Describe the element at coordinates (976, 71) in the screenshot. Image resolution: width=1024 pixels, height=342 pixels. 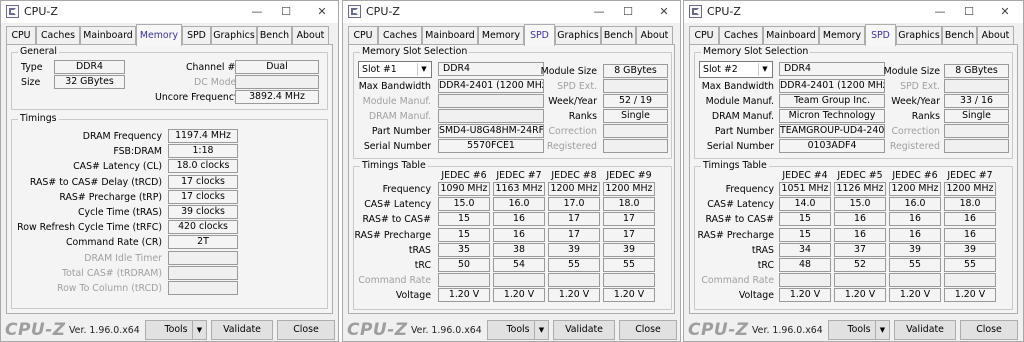
I see `module-size-value: 8 GBytes` at that location.